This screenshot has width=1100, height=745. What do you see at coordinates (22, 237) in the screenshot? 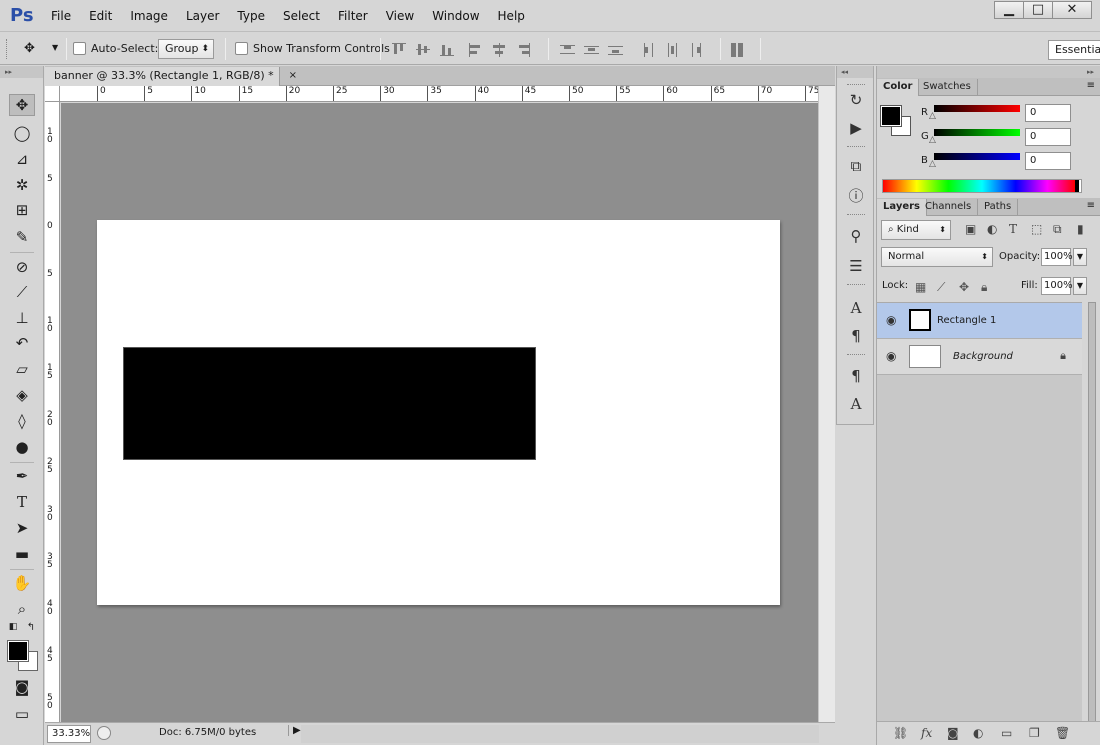
I see `eyedropper-tool: ✎` at bounding box center [22, 237].